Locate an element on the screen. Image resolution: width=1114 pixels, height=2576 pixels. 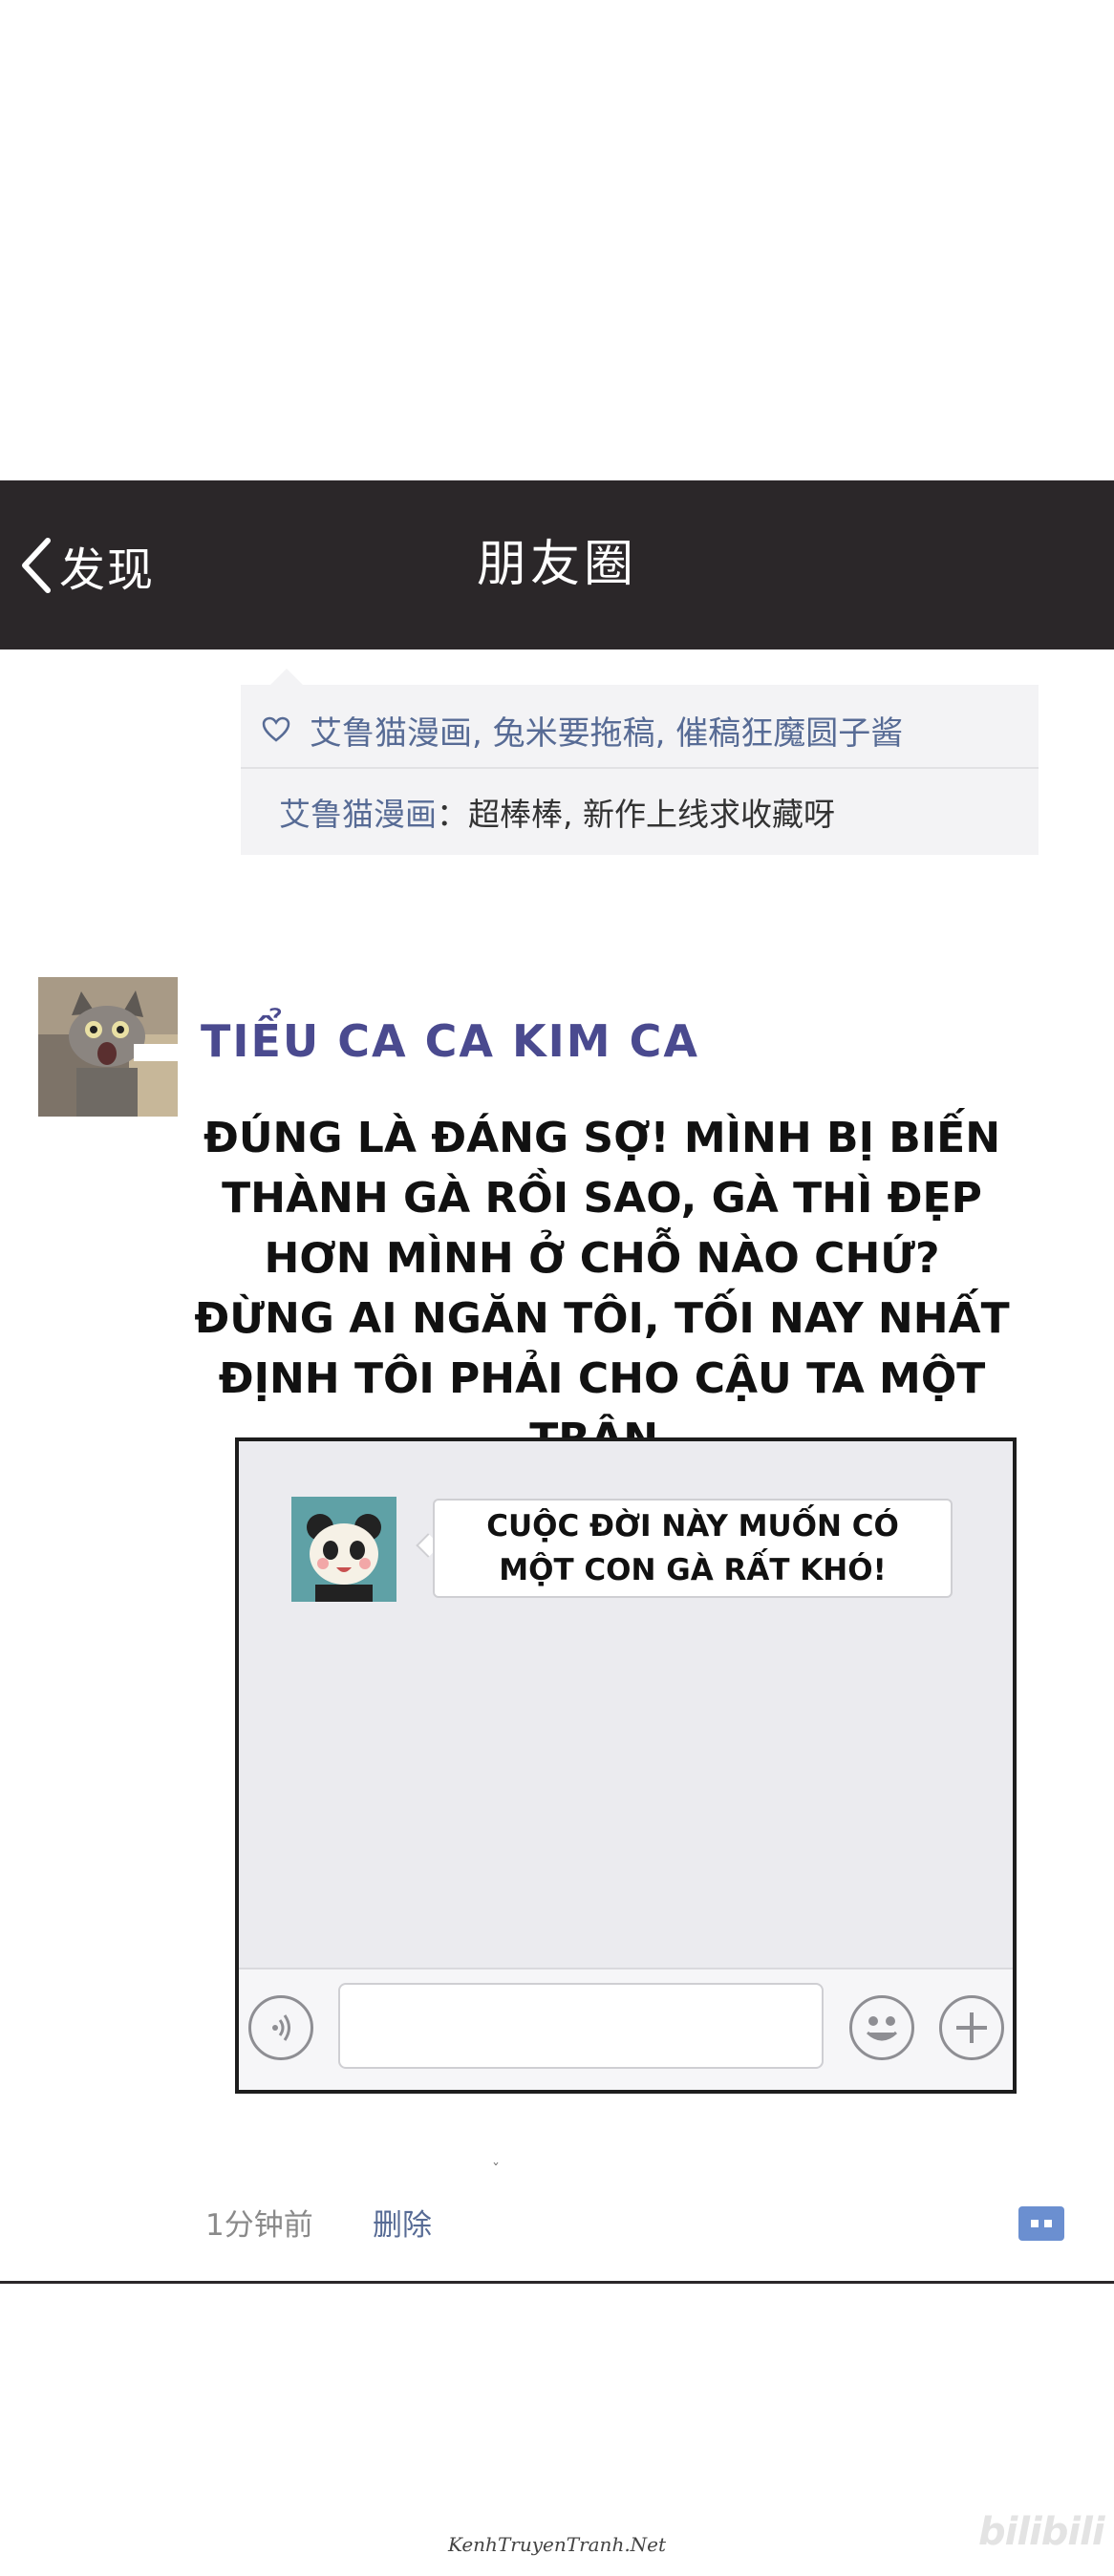
chat-text-input is located at coordinates (581, 2026).